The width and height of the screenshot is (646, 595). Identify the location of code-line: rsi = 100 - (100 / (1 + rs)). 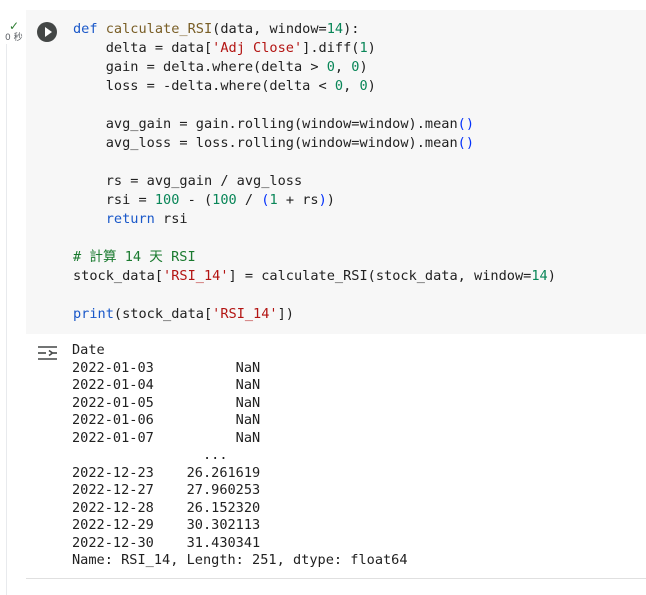
(314, 200).